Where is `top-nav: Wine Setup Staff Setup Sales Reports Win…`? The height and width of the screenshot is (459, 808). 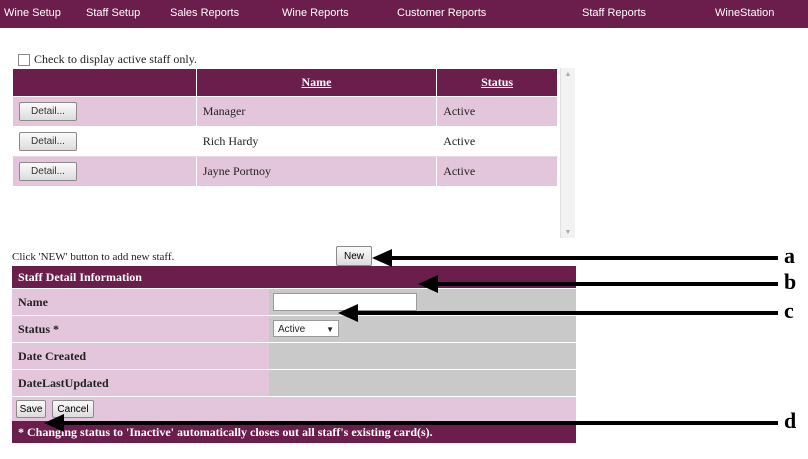
top-nav: Wine Setup Staff Setup Sales Reports Win… is located at coordinates (404, 14).